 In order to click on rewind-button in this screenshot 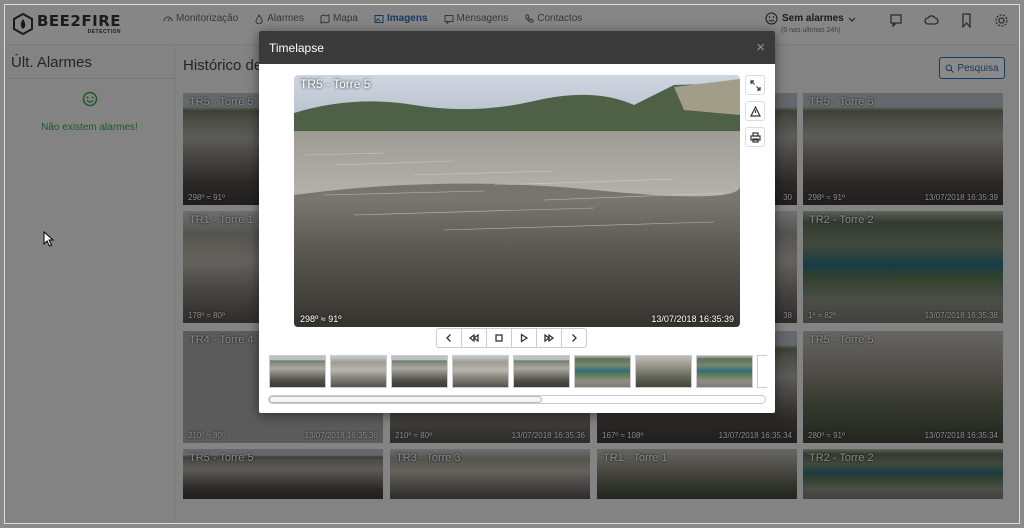, I will do `click(474, 338)`.